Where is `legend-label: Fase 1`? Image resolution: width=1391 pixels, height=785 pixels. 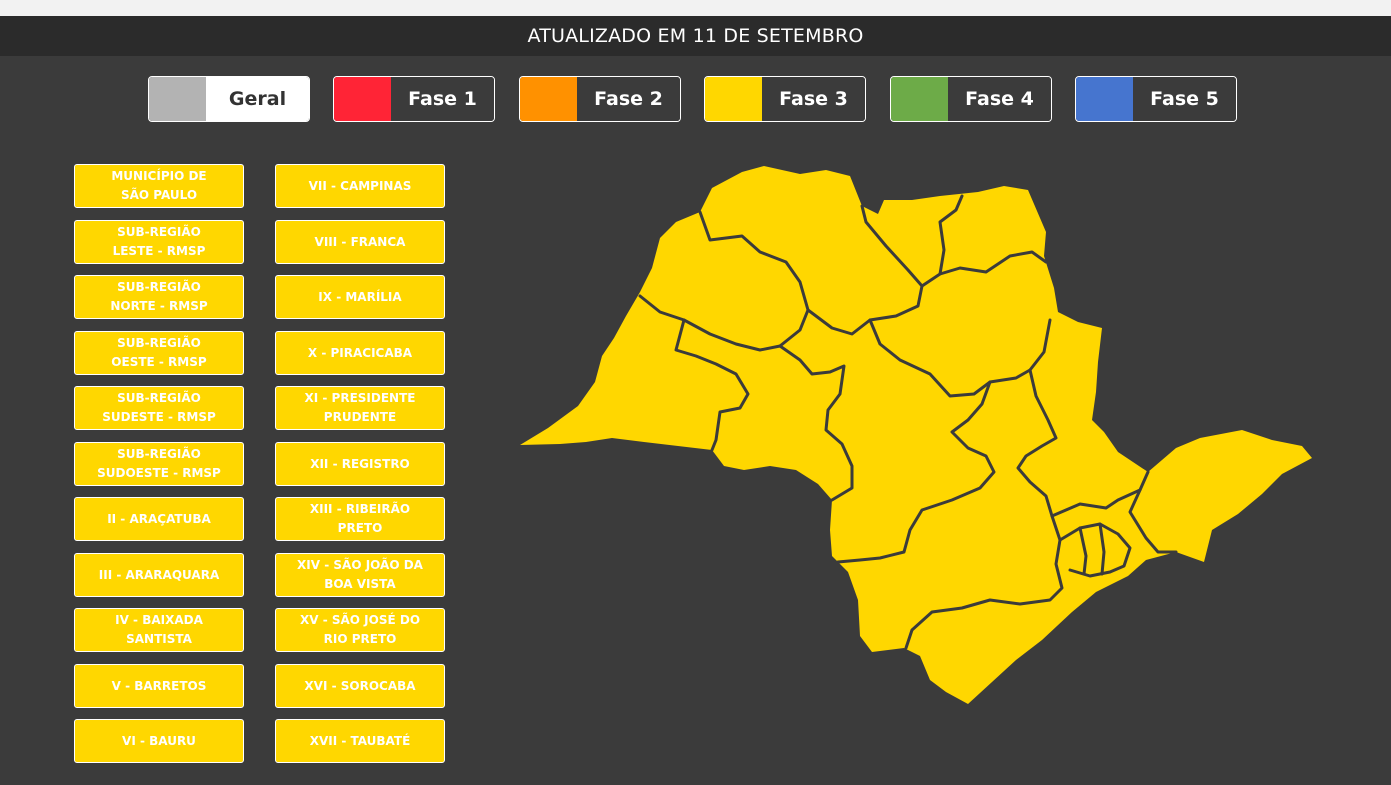 legend-label: Fase 1 is located at coordinates (442, 99).